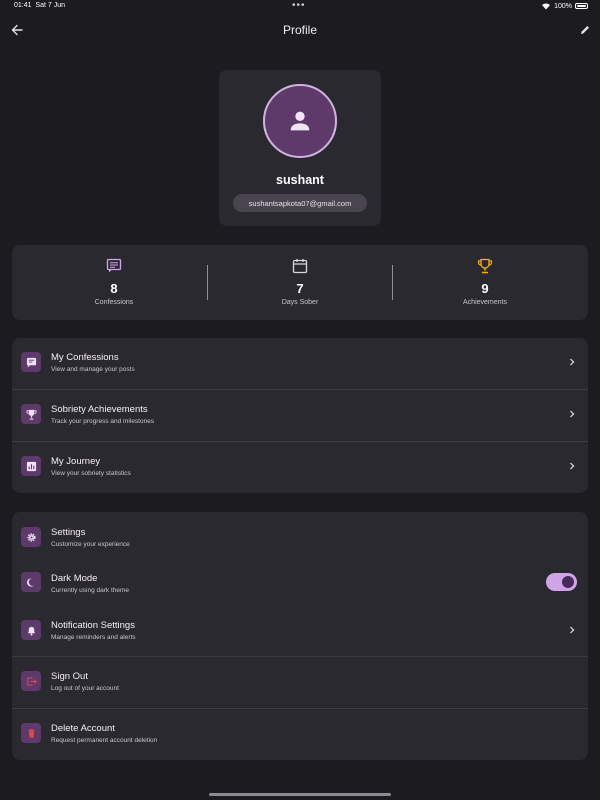 This screenshot has height=800, width=600. Describe the element at coordinates (300, 266) in the screenshot. I see `calendar-icon` at that location.